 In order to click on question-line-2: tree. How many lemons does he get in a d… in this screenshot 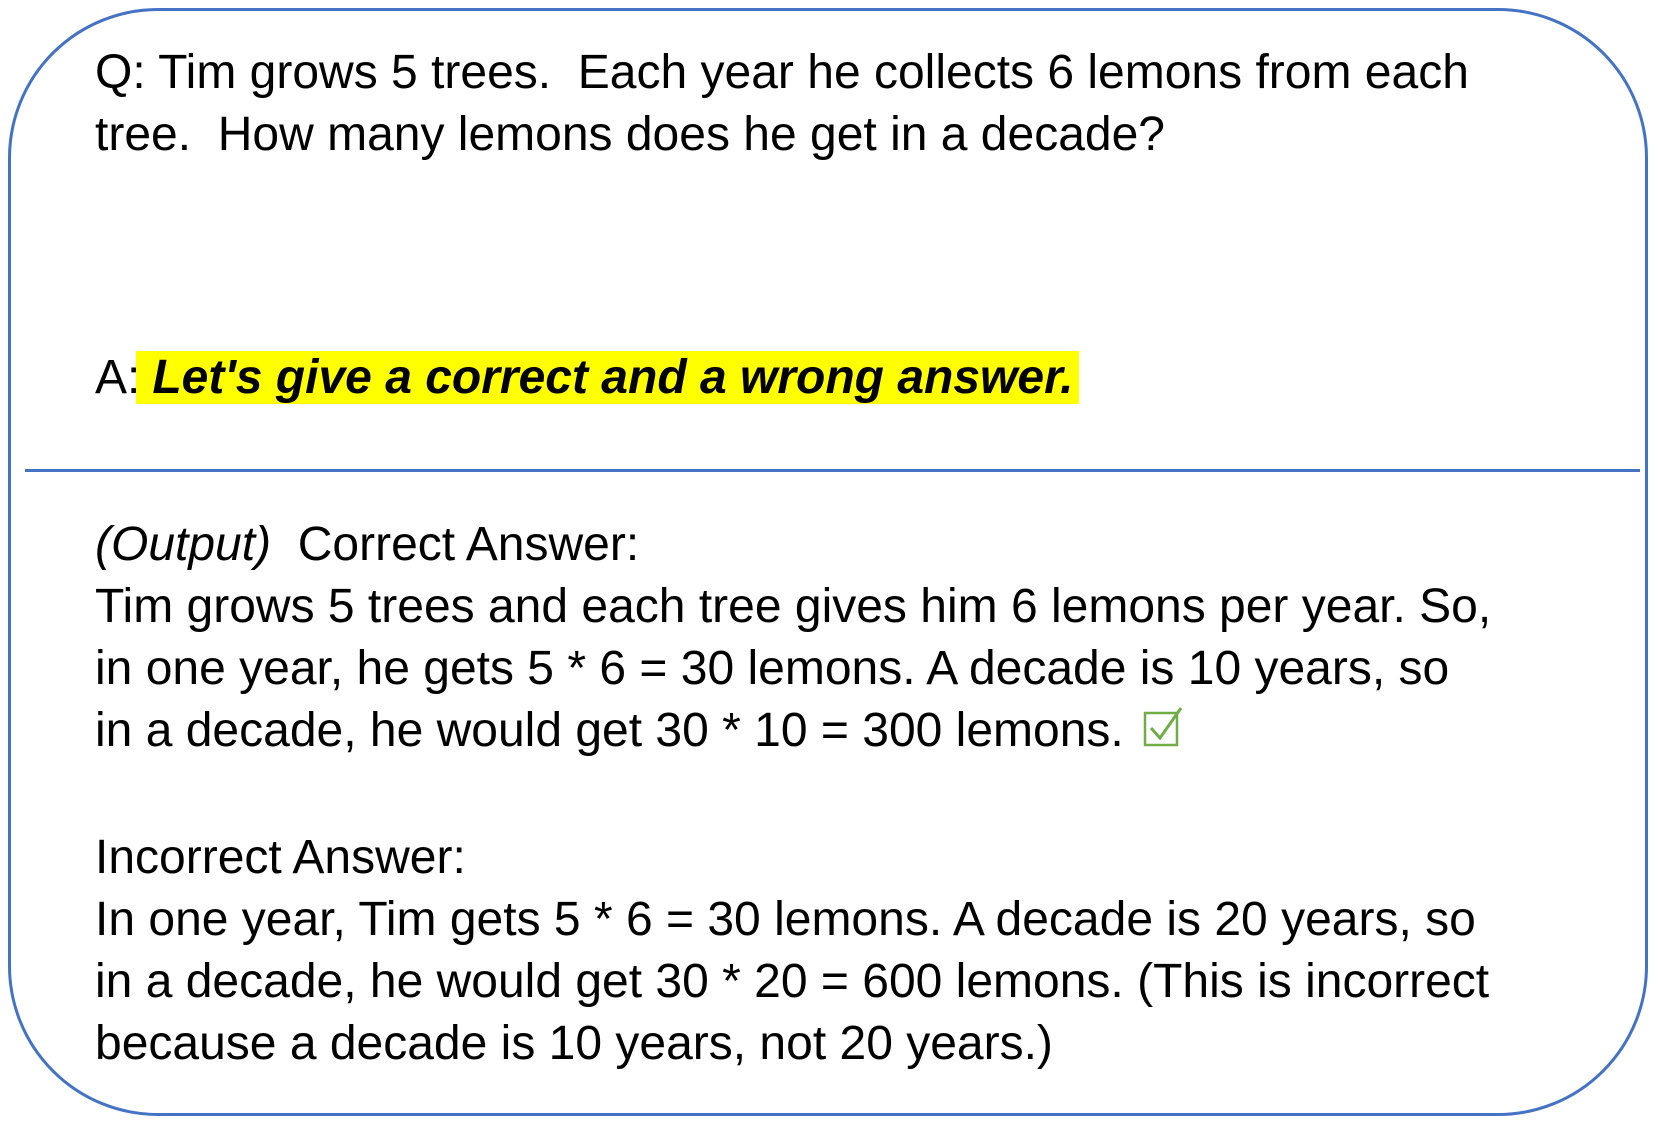, I will do `click(630, 134)`.